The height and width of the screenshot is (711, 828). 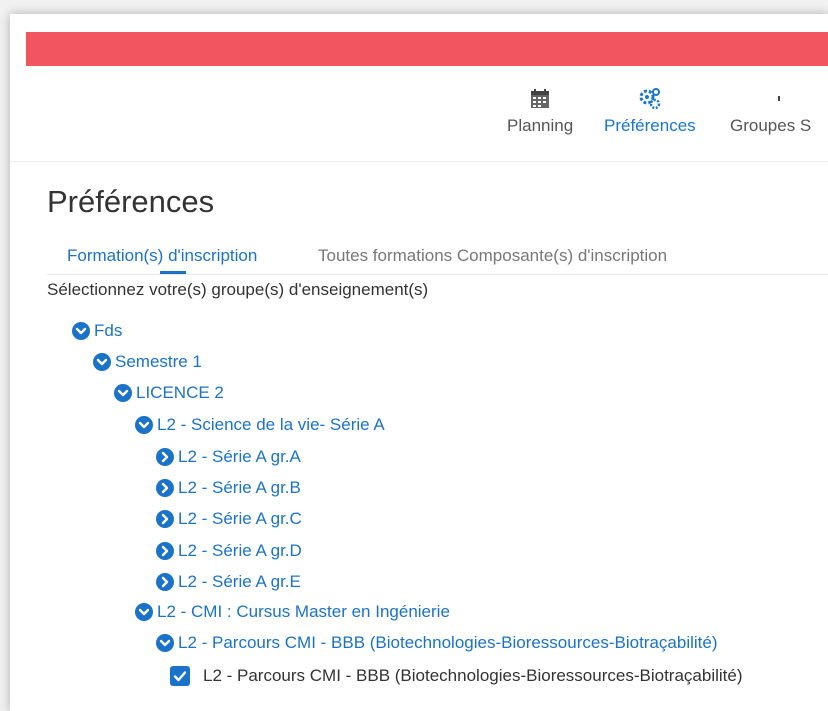 I want to click on checkbox, so click(x=180, y=676).